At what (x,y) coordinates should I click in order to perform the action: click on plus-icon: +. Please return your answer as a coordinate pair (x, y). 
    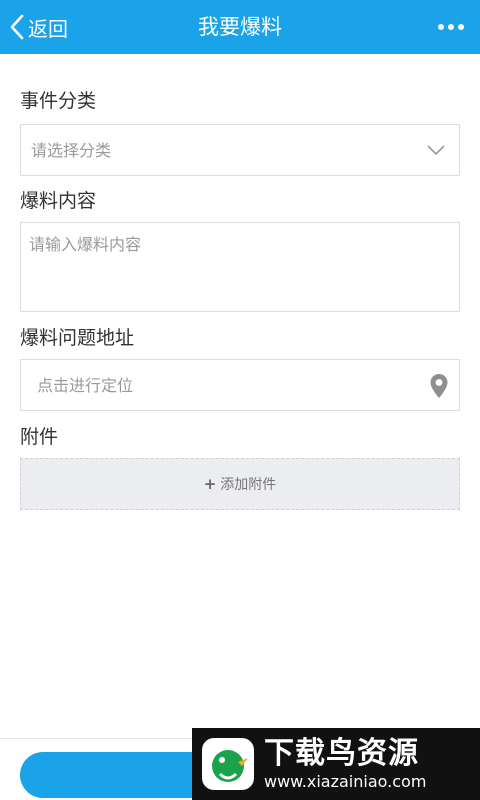
    Looking at the image, I should click on (210, 484).